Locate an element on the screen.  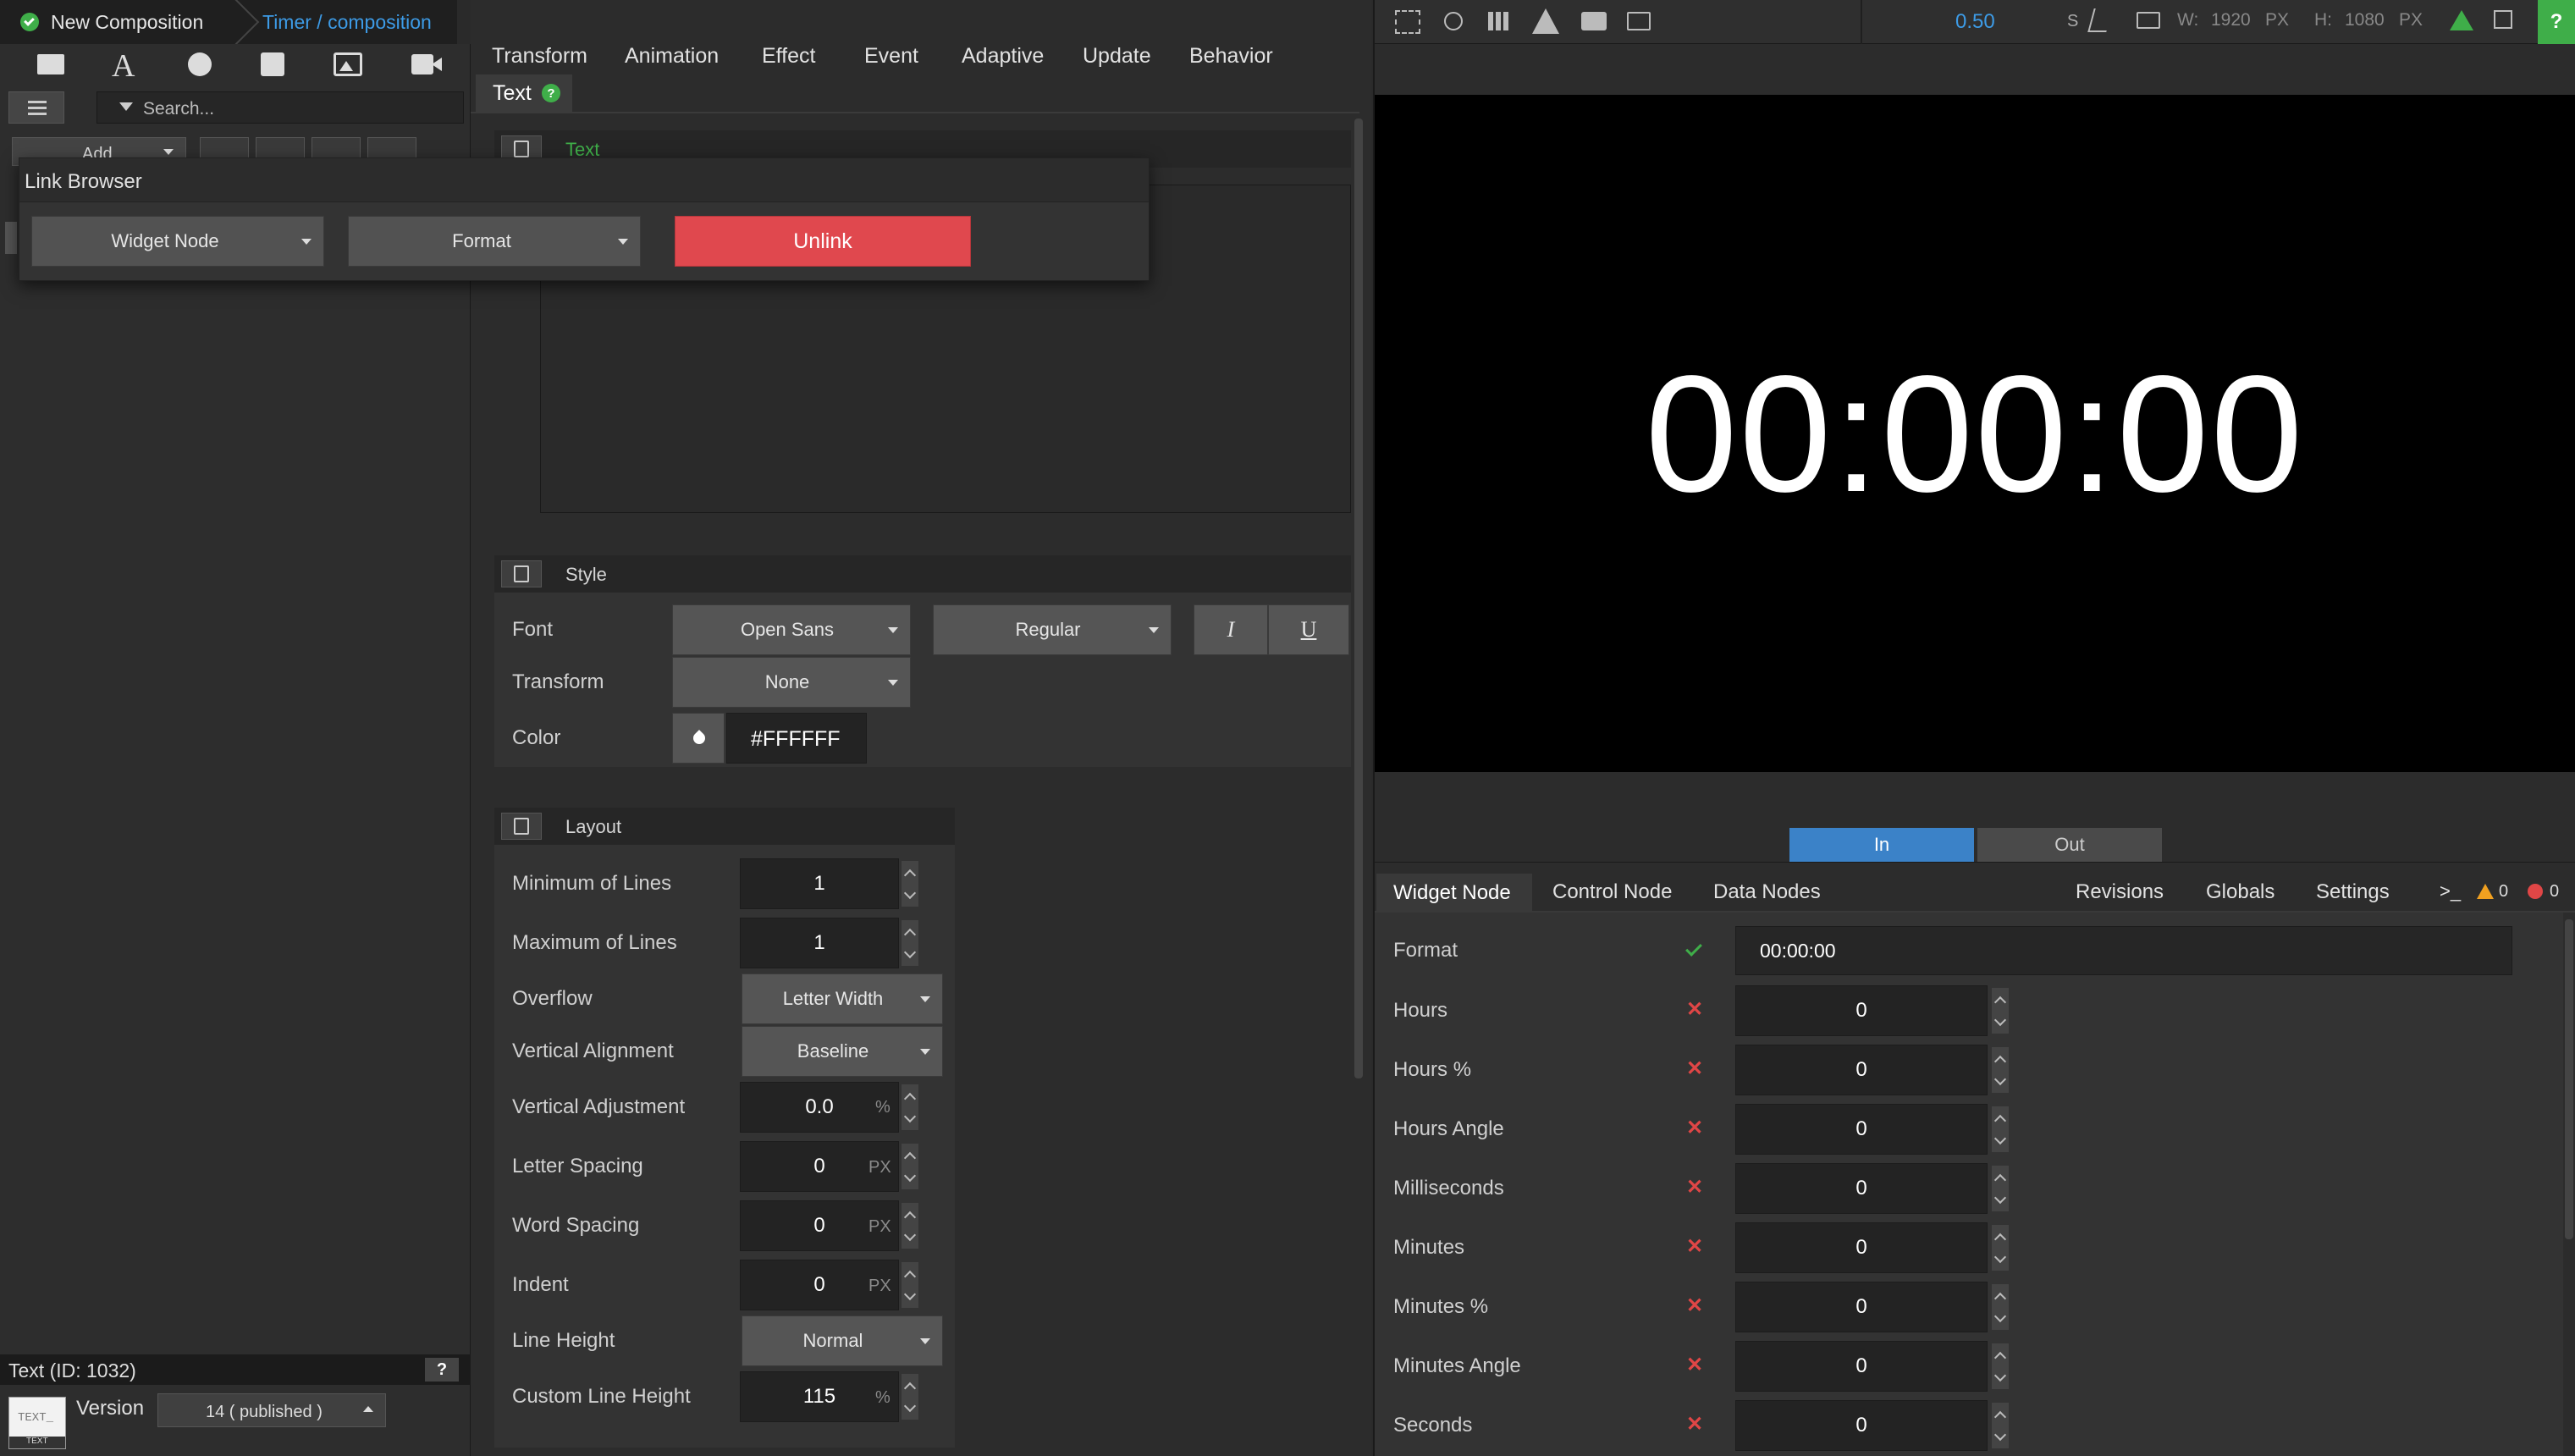
menu-animation: Animation is located at coordinates (672, 56).